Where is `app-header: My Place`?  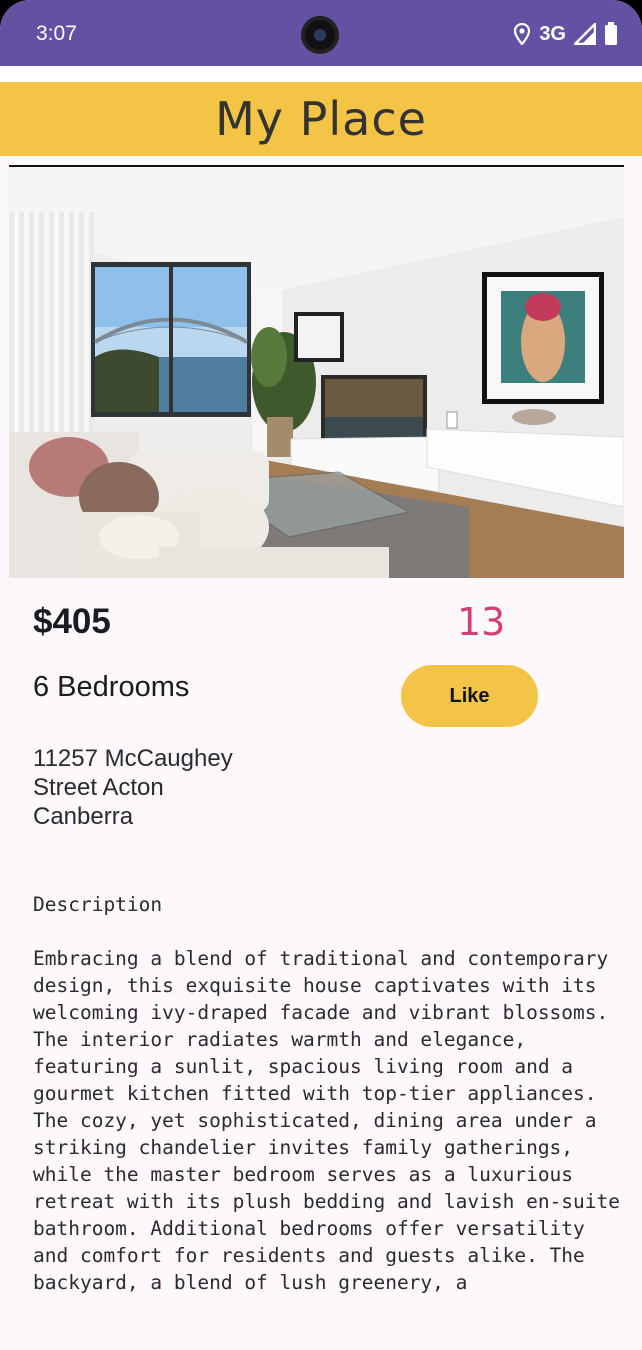 app-header: My Place is located at coordinates (321, 119).